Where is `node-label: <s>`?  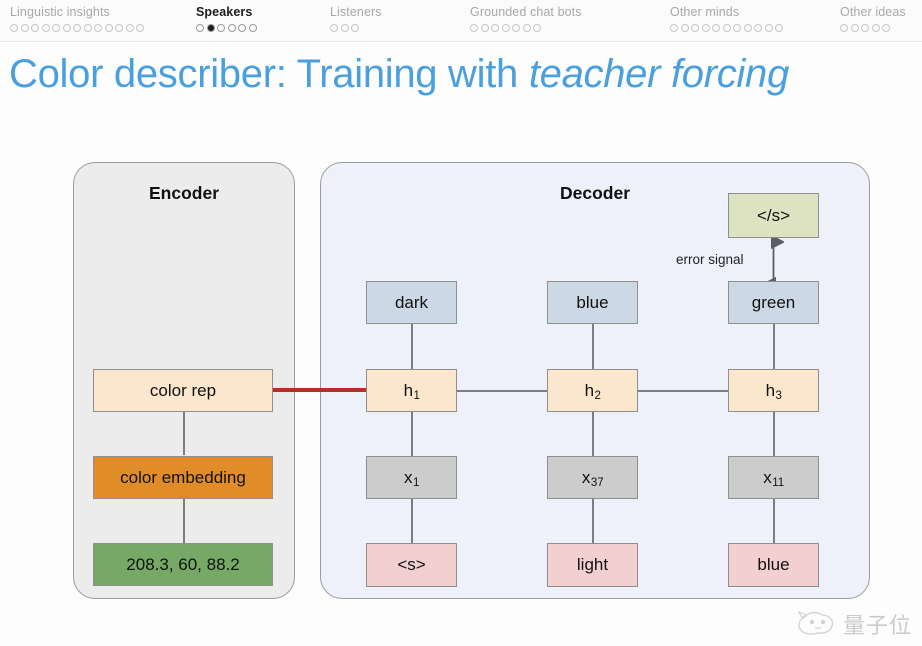 node-label: <s> is located at coordinates (411, 564).